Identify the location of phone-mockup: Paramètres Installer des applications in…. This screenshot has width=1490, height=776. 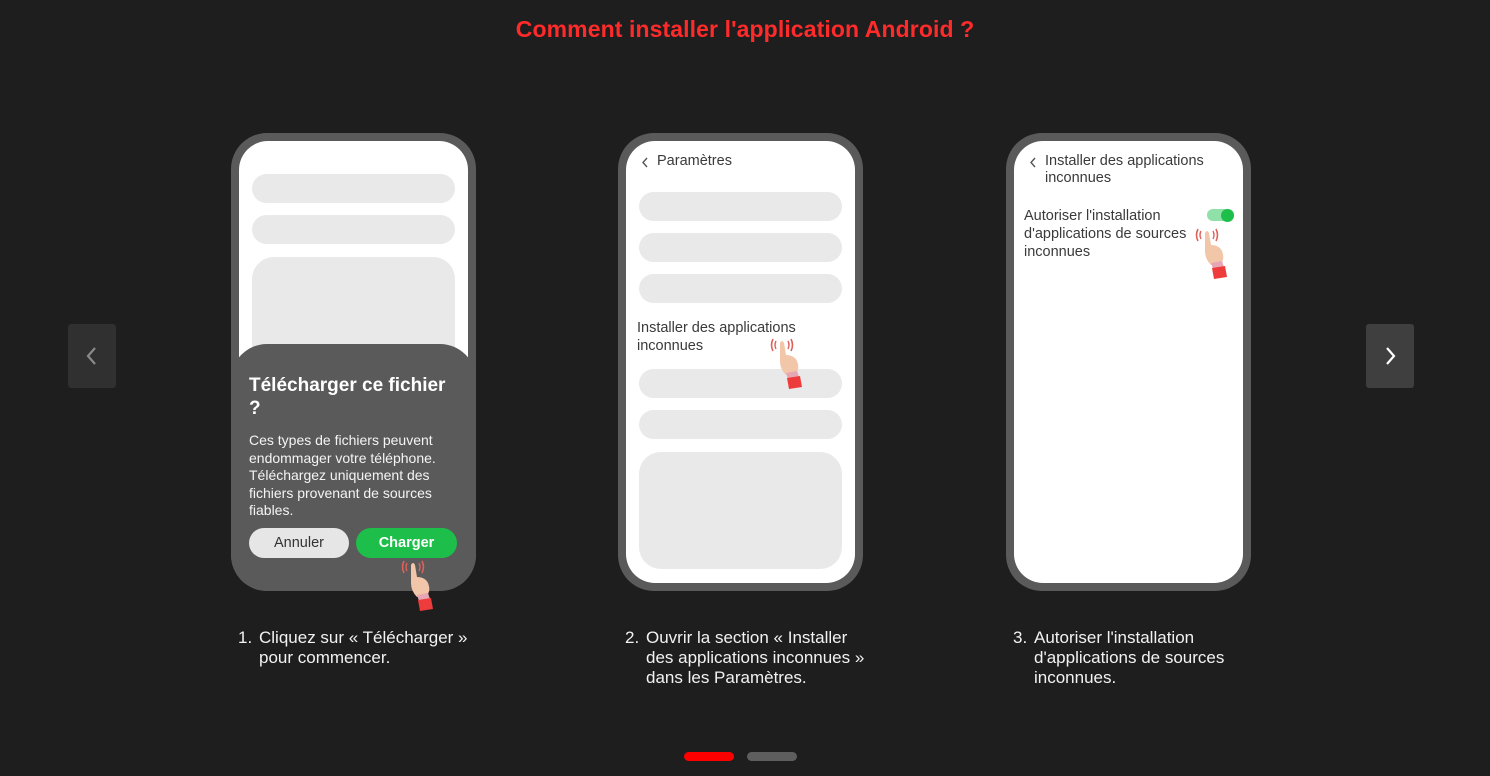
(740, 362).